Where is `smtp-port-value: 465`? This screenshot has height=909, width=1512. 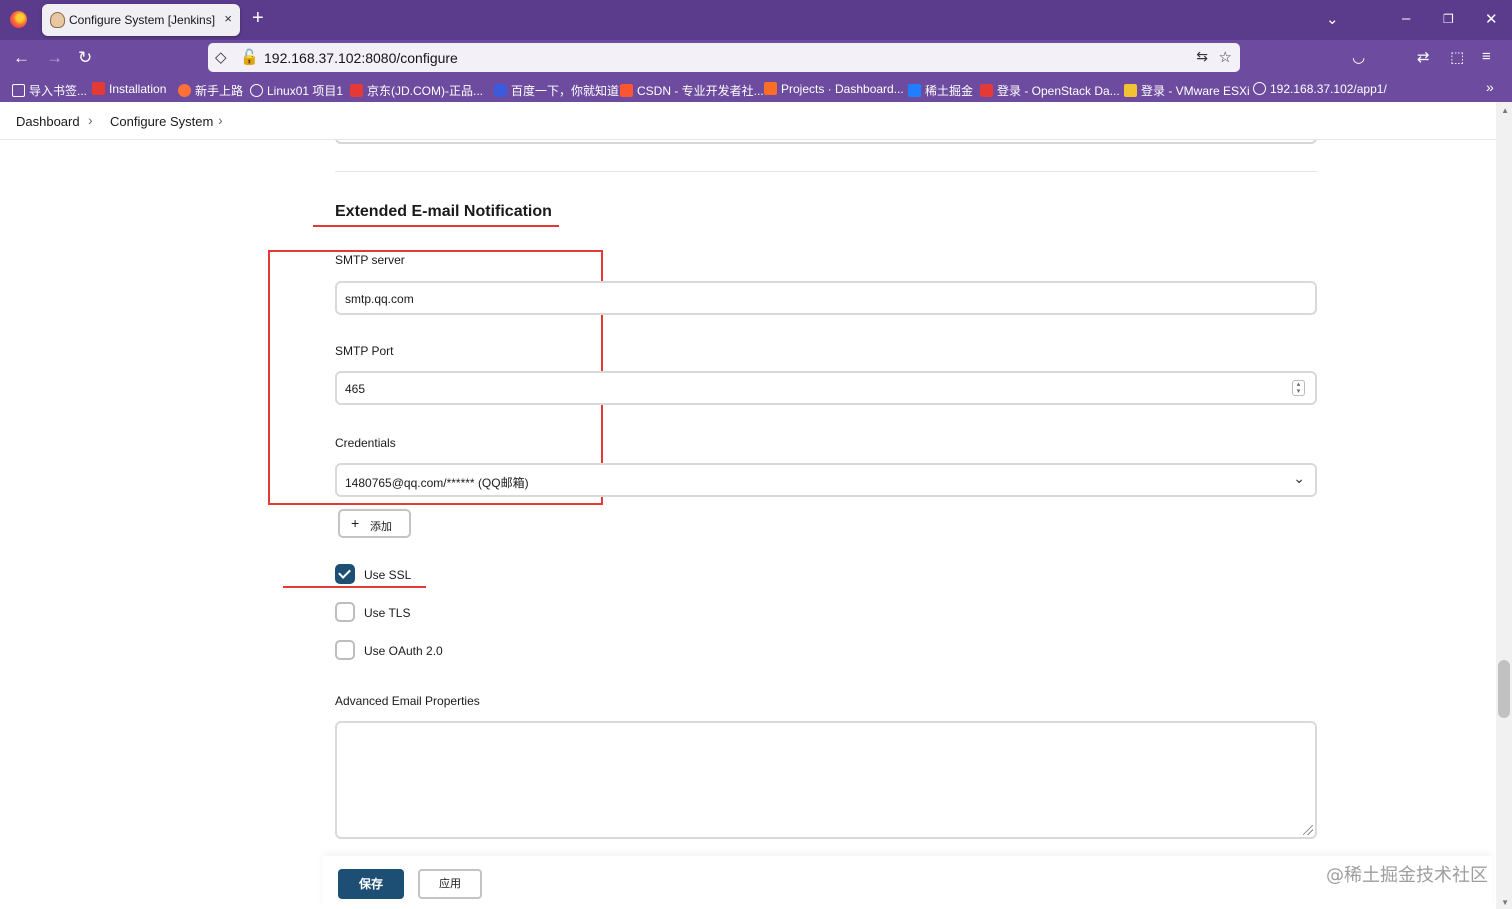 smtp-port-value: 465 is located at coordinates (355, 389).